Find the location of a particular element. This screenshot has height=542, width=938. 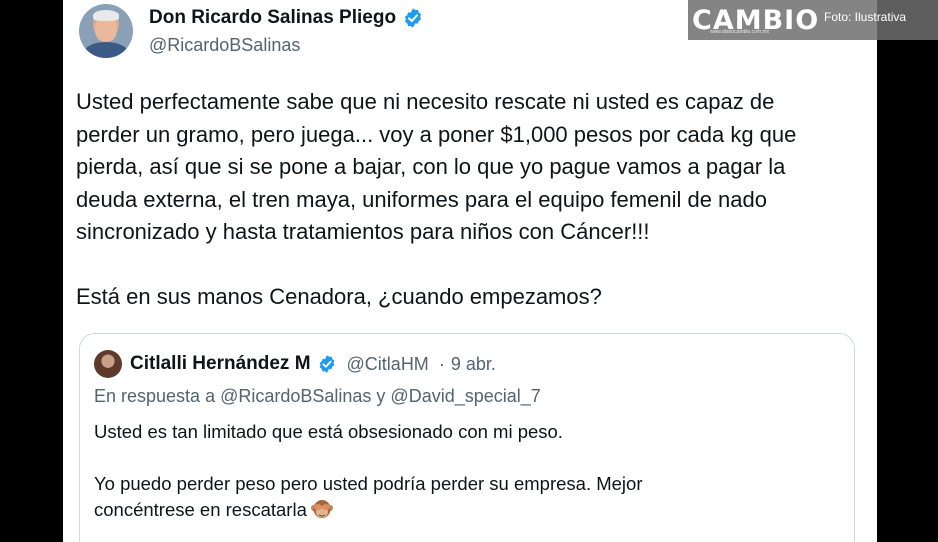

author-display-name: Don Ricardo Salinas Pliego is located at coordinates (286, 18).